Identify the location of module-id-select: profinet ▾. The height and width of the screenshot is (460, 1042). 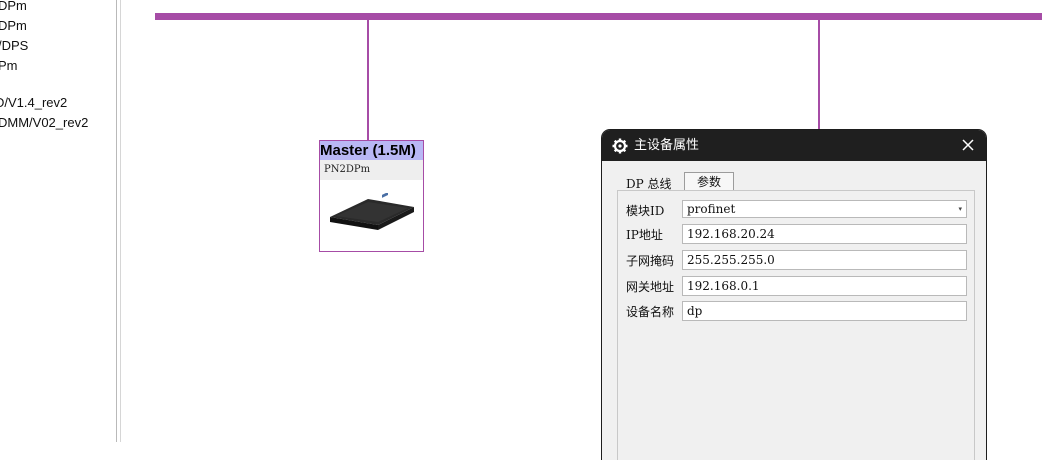
(824, 209).